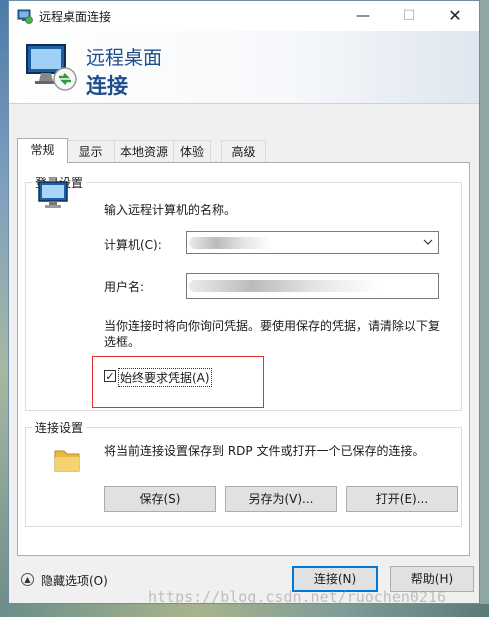 The height and width of the screenshot is (617, 489). I want to click on collapse-up-icon: ▲, so click(27, 579).